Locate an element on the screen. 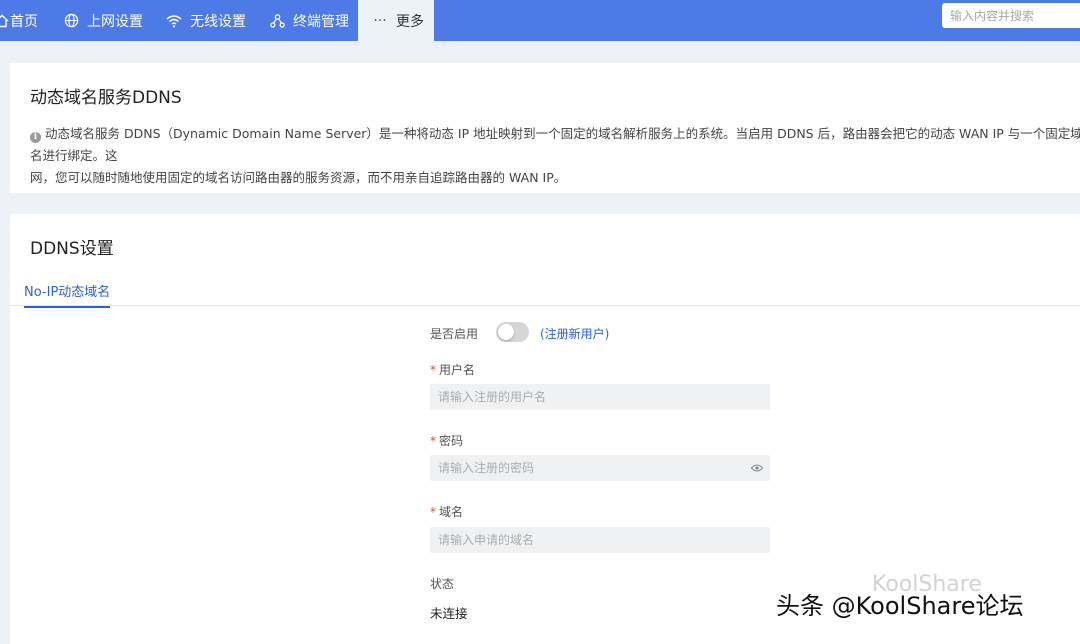 This screenshot has width=1080, height=644. top-nav-bar: 首页 上网设置 无线设置 终端管理 ··· 更多 is located at coordinates (540, 20).